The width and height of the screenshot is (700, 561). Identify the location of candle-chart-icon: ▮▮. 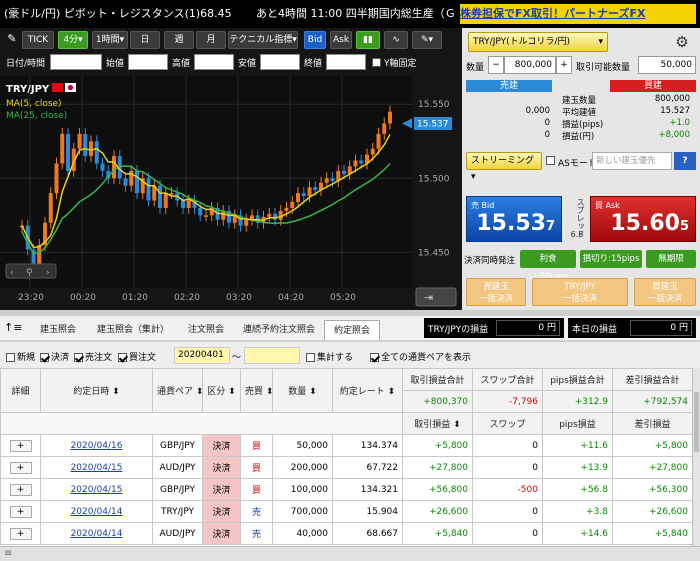
(368, 40).